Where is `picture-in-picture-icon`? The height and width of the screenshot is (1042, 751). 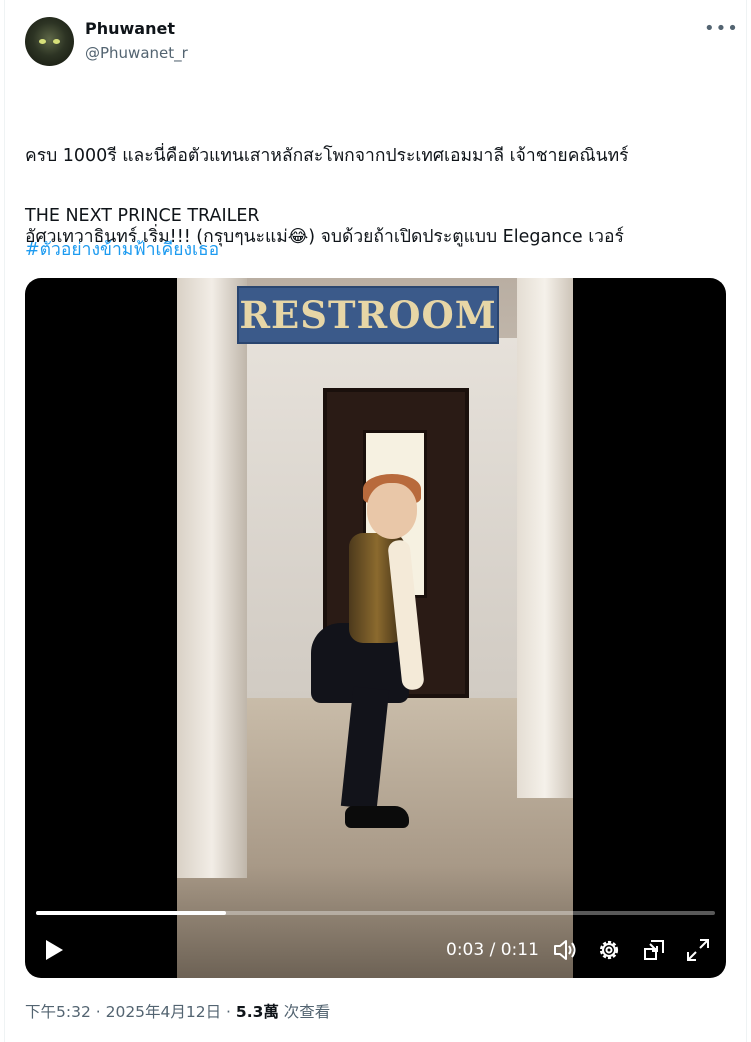 picture-in-picture-icon is located at coordinates (654, 950).